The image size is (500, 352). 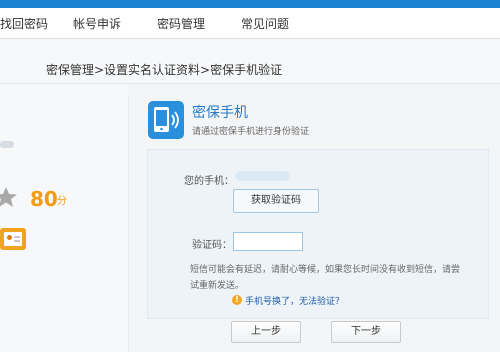 What do you see at coordinates (220, 113) in the screenshot?
I see `panel-title: 密保手机` at bounding box center [220, 113].